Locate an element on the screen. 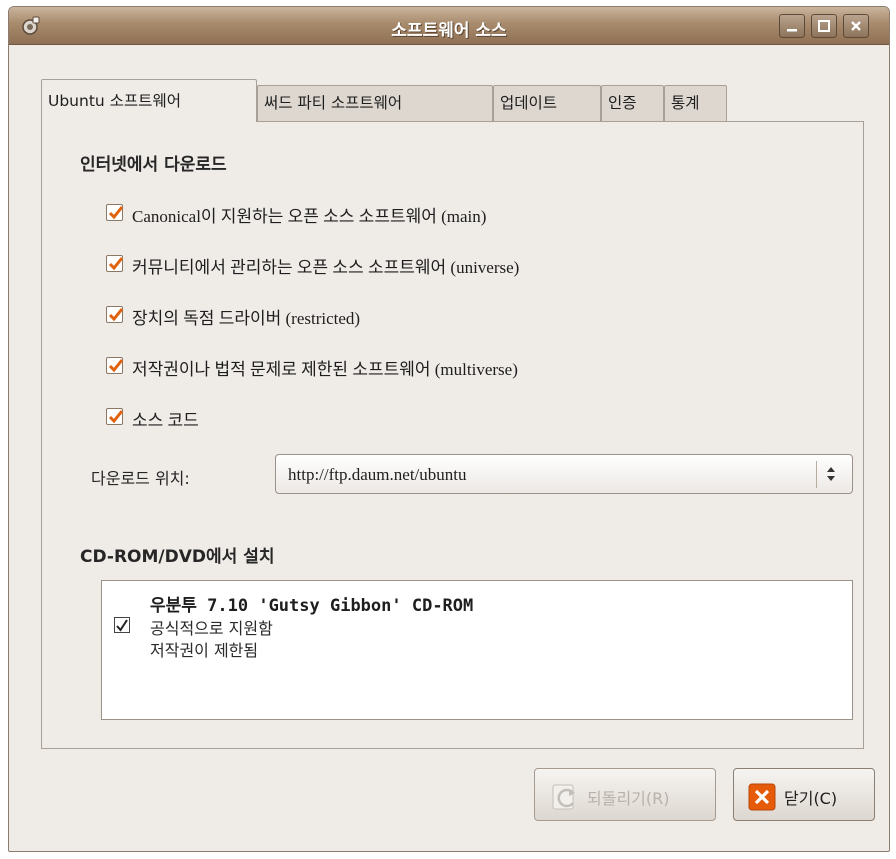  minimize-button is located at coordinates (792, 26).